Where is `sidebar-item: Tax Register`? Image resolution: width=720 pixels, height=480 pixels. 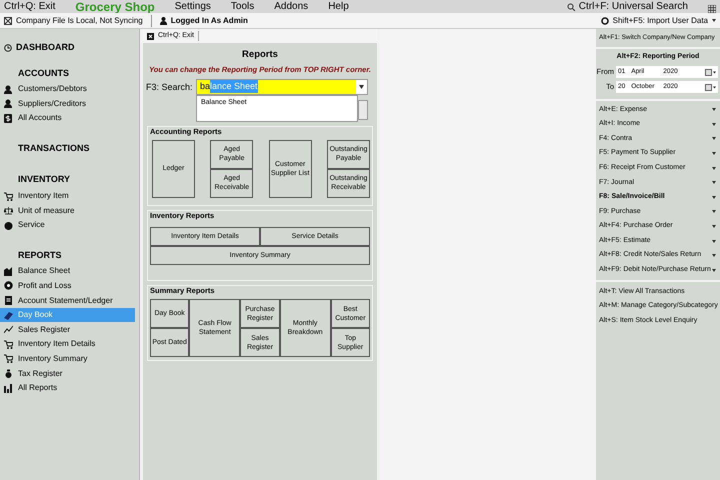 sidebar-item: Tax Register is located at coordinates (67, 373).